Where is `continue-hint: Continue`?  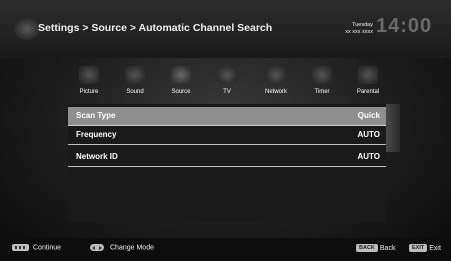 continue-hint: Continue is located at coordinates (36, 249).